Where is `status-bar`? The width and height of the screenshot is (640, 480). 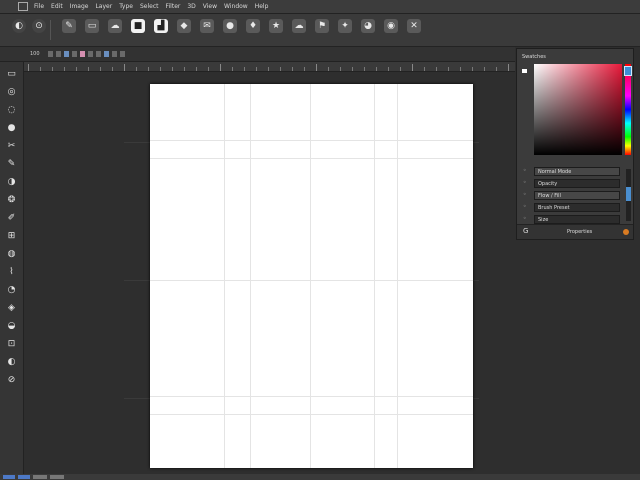
status-bar is located at coordinates (320, 477).